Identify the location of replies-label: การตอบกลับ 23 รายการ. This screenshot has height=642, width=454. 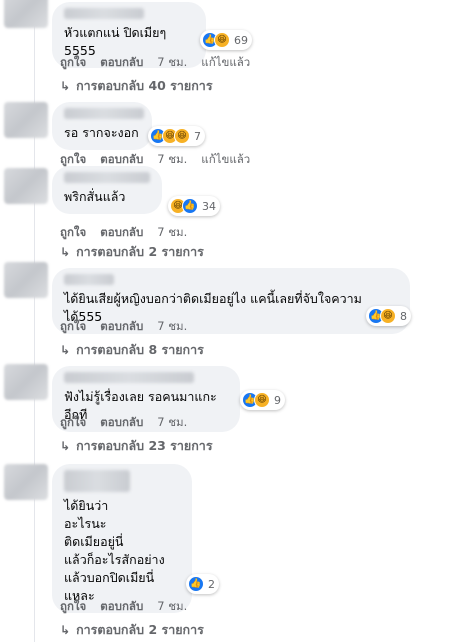
(144, 445).